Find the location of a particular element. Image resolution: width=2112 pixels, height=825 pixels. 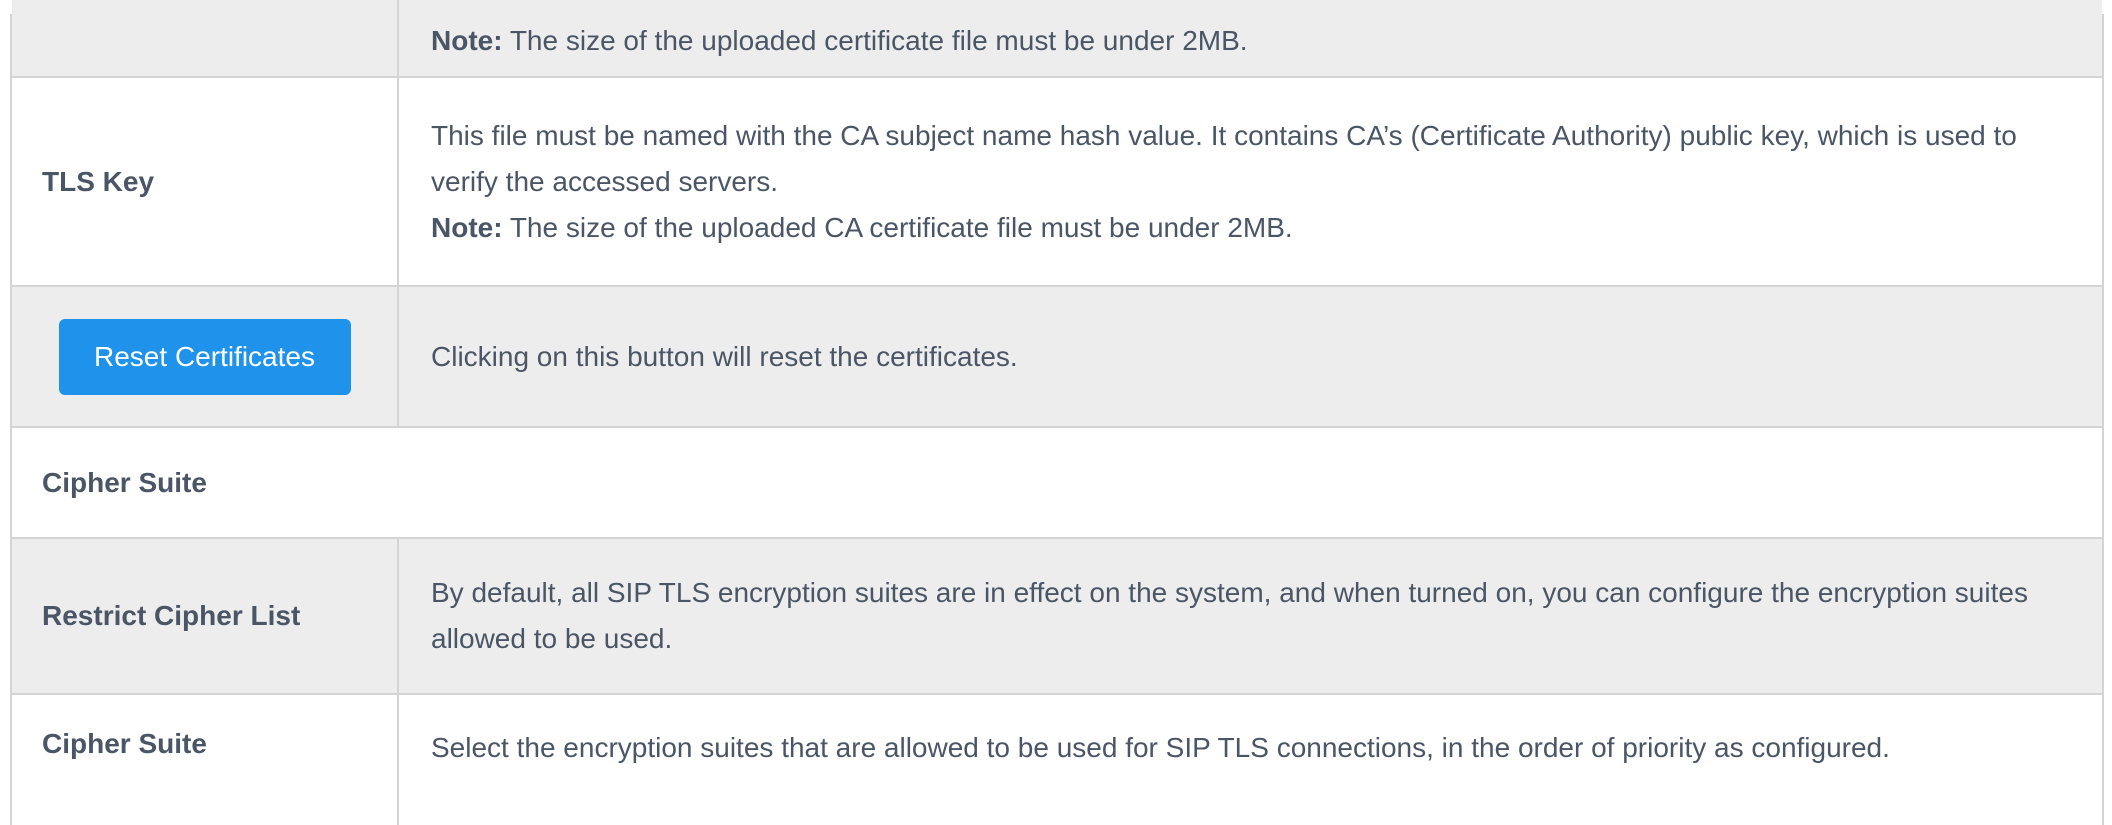

section-title-cipher-suite: Cipher Suite is located at coordinates (124, 482).